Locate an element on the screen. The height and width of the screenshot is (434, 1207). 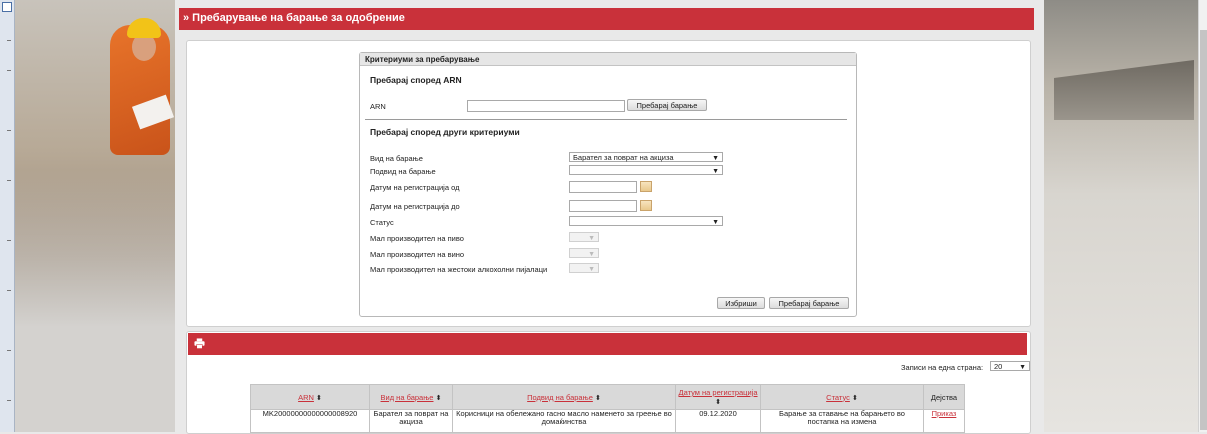
date-from-input is located at coordinates (603, 187).